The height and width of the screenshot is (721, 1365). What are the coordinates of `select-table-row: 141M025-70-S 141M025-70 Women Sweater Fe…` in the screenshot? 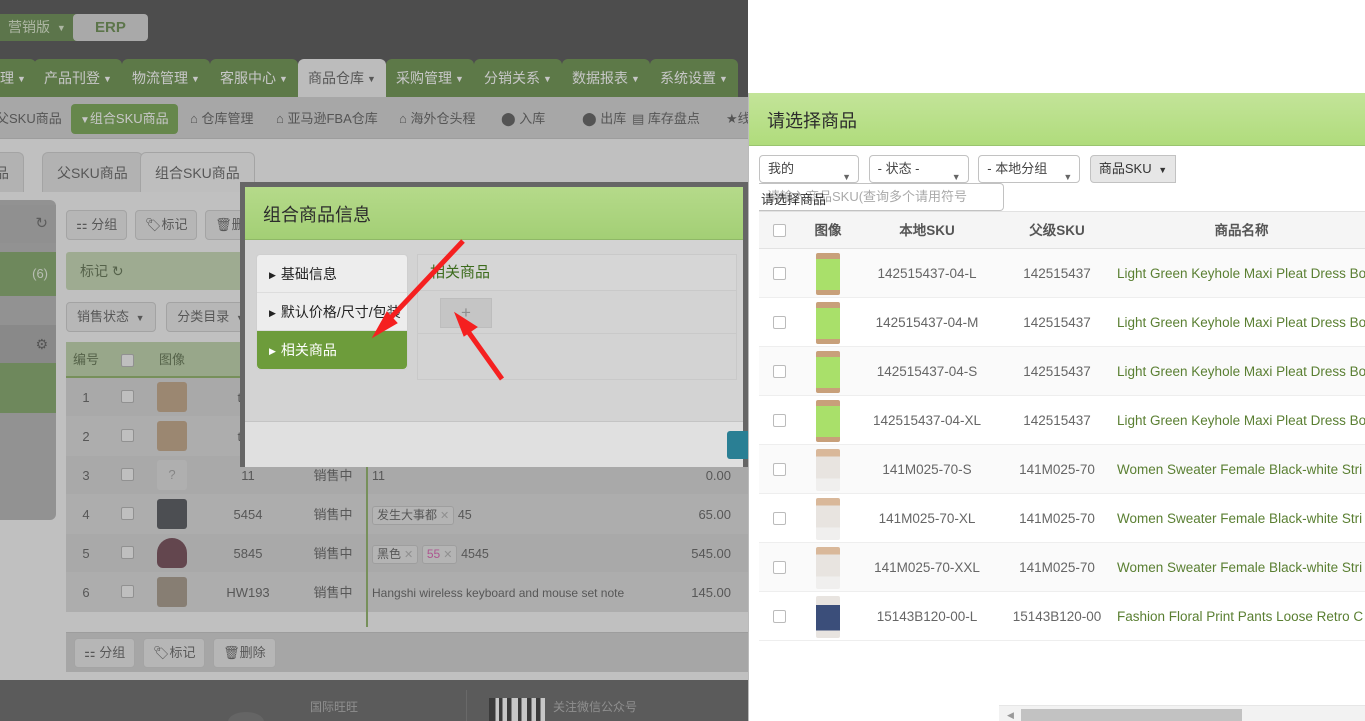 It's located at (1062, 469).